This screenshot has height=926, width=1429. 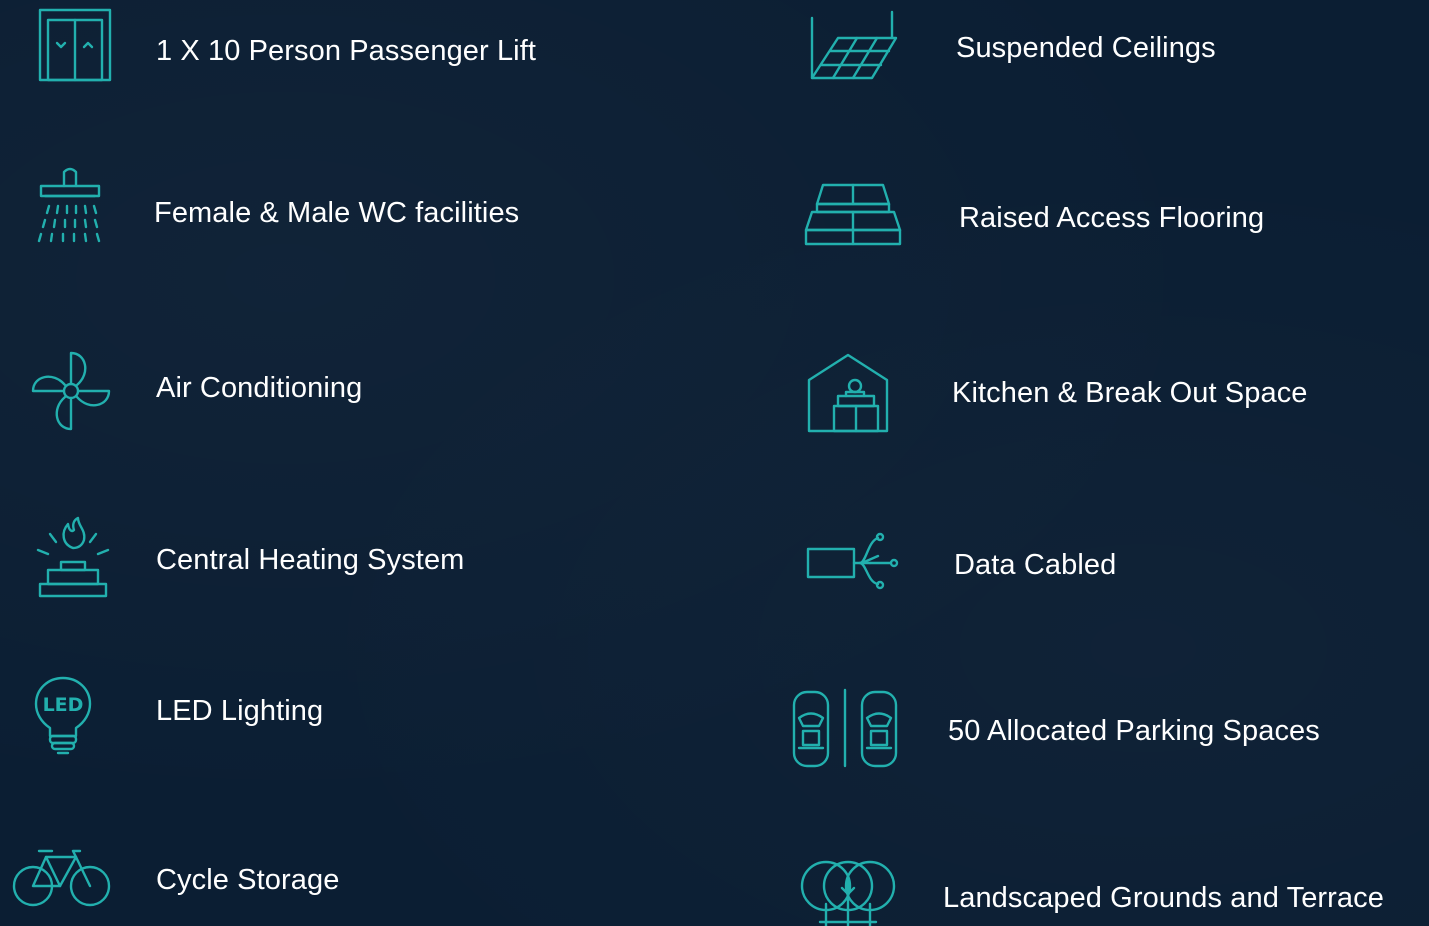 I want to click on feature-label: Air Conditioning, so click(x=259, y=388).